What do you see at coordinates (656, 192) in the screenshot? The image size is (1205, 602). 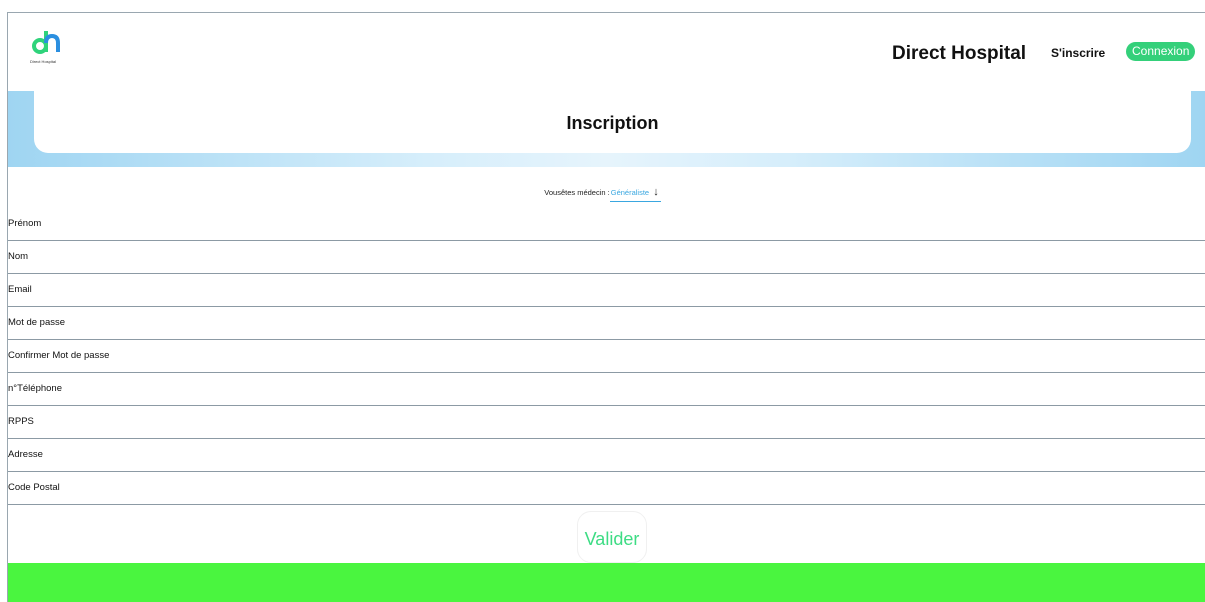 I see `arrow-down-icon: ↓` at bounding box center [656, 192].